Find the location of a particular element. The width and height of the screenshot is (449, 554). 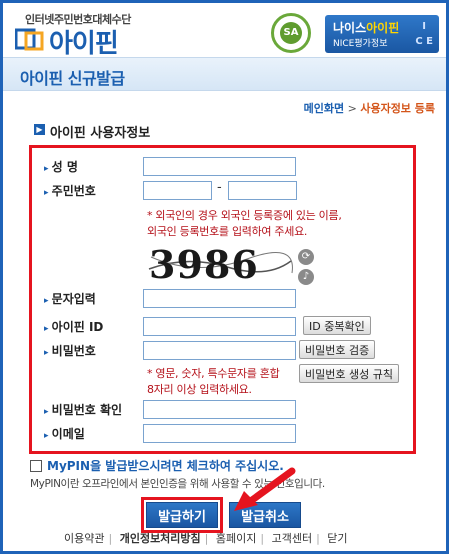

captcha-input is located at coordinates (219, 298).